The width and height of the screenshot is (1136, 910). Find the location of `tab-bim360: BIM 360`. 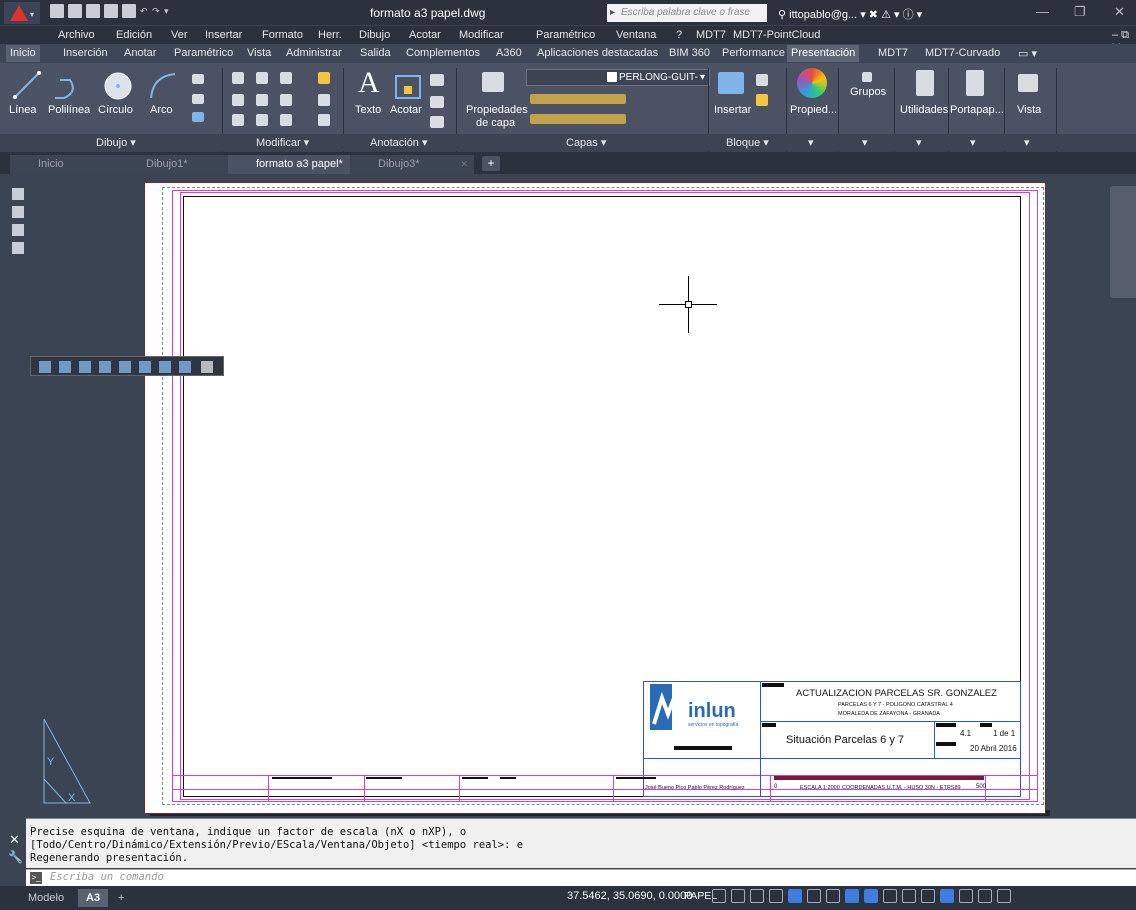

tab-bim360: BIM 360 is located at coordinates (689, 53).